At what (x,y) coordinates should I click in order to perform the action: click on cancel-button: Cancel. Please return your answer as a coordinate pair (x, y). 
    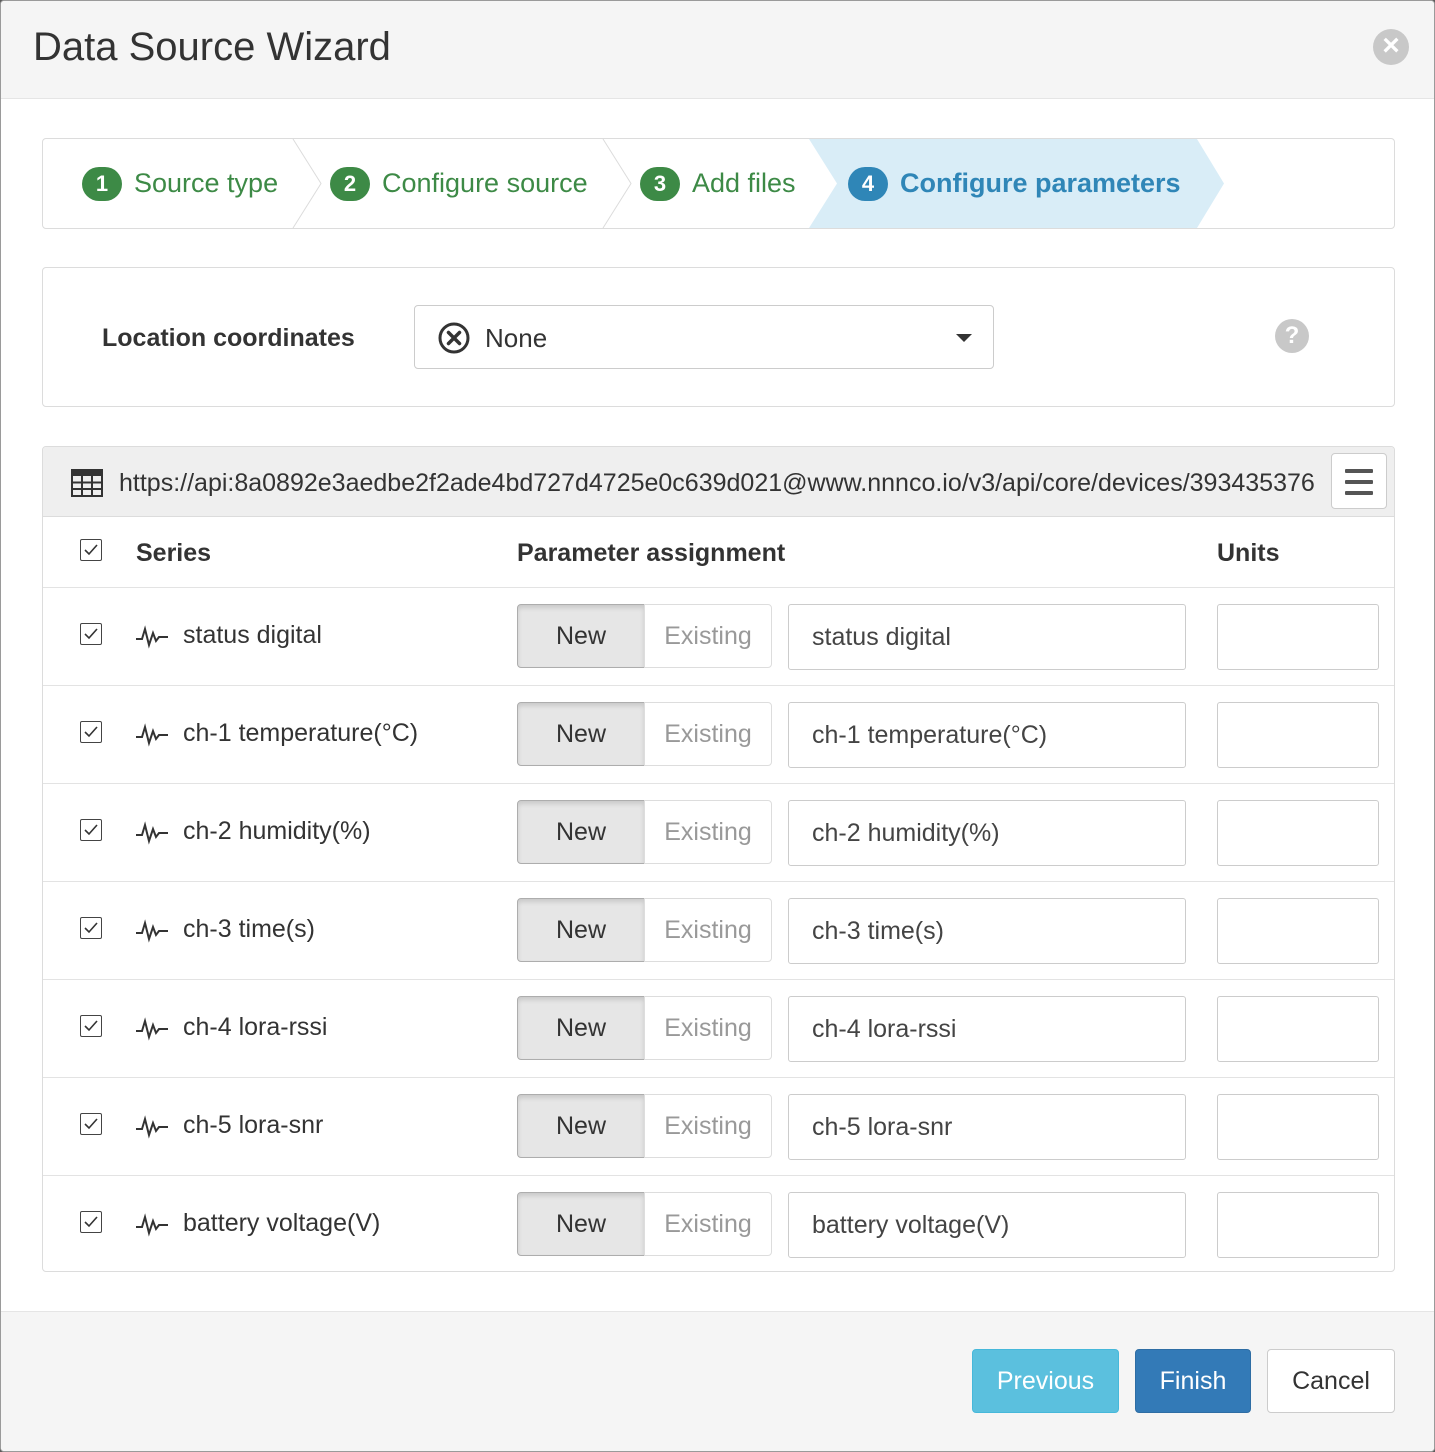
    Looking at the image, I should click on (1331, 1381).